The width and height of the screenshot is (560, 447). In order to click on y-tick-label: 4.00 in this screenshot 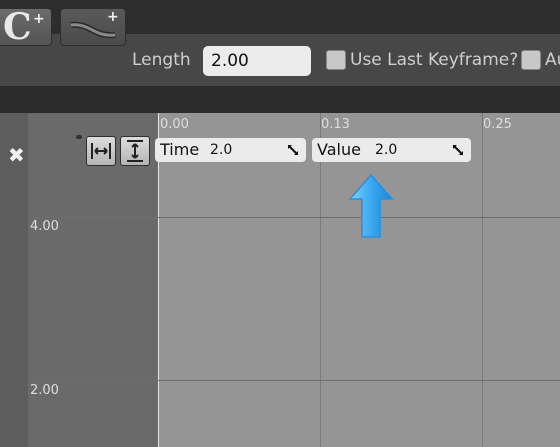, I will do `click(44, 226)`.